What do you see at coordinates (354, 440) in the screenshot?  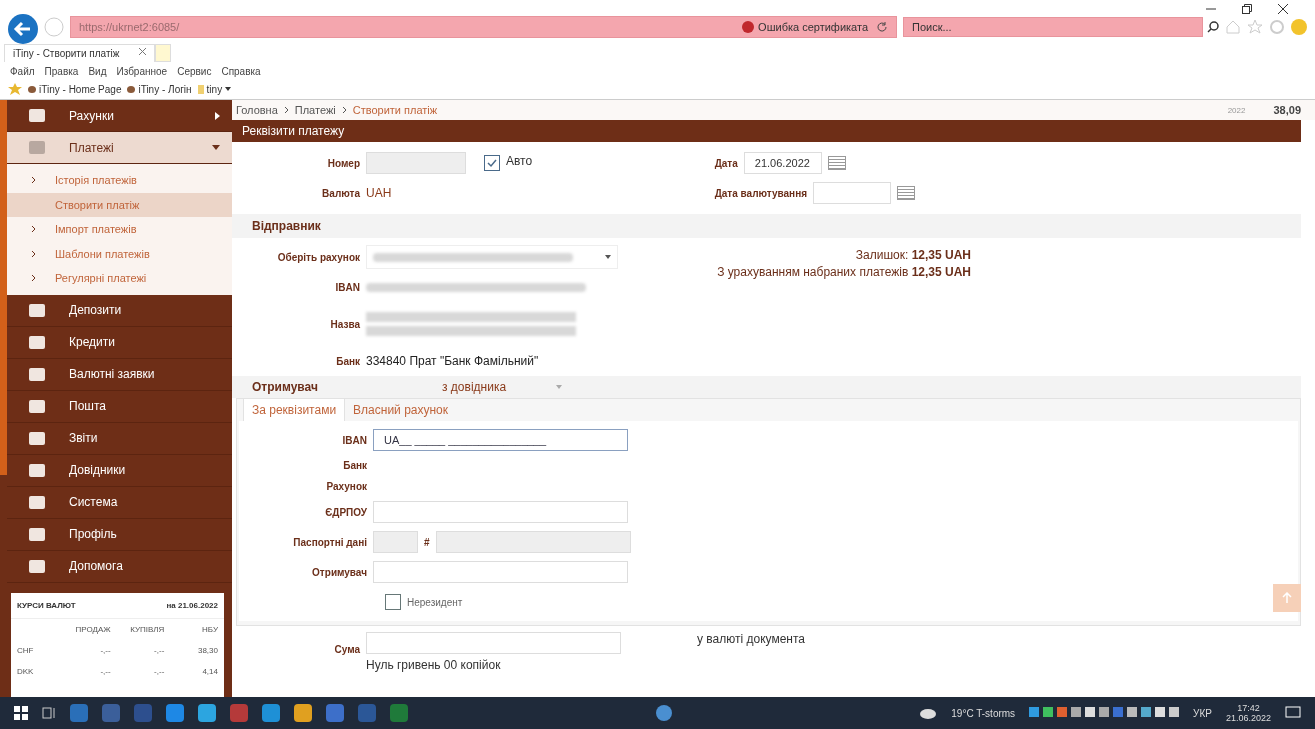 I see `field-label: IBAN` at bounding box center [354, 440].